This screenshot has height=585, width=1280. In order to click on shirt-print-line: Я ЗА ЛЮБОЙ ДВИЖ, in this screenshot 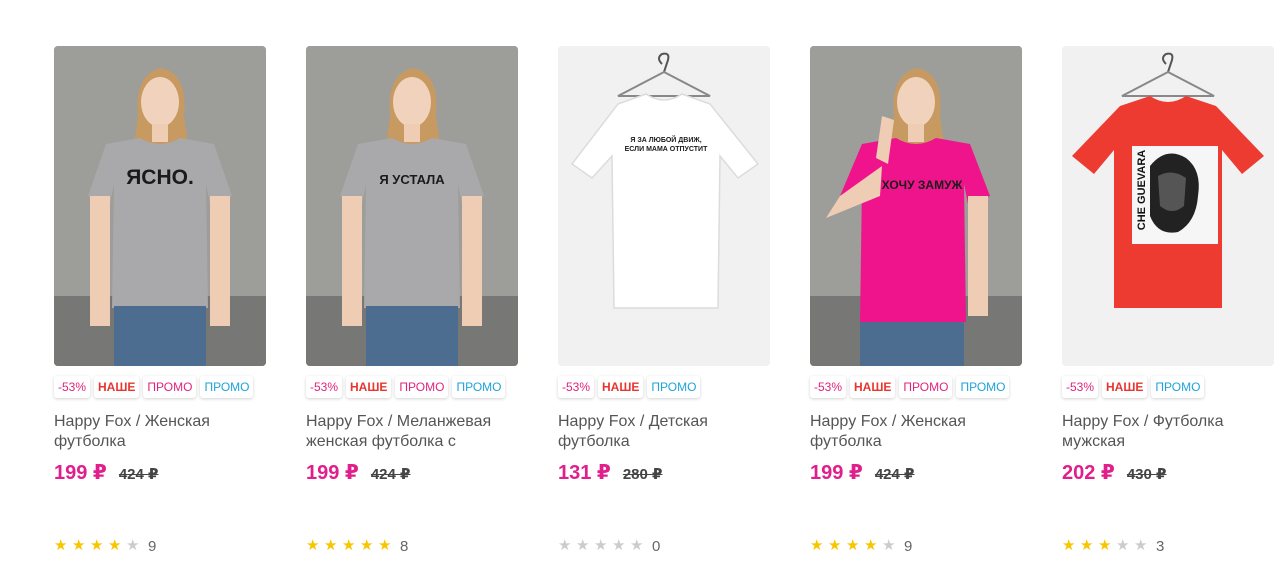, I will do `click(666, 140)`.